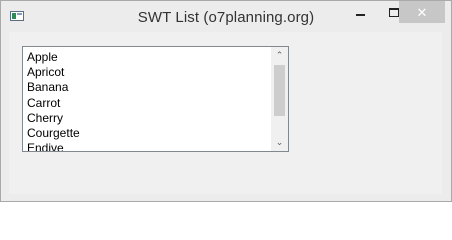 The image size is (452, 240). Describe the element at coordinates (360, 15) in the screenshot. I see `minimize-icon` at that location.